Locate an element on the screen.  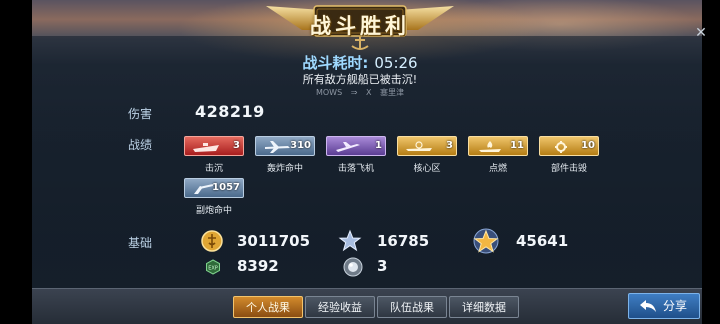
medal-label: 点燃 is located at coordinates (497, 169).